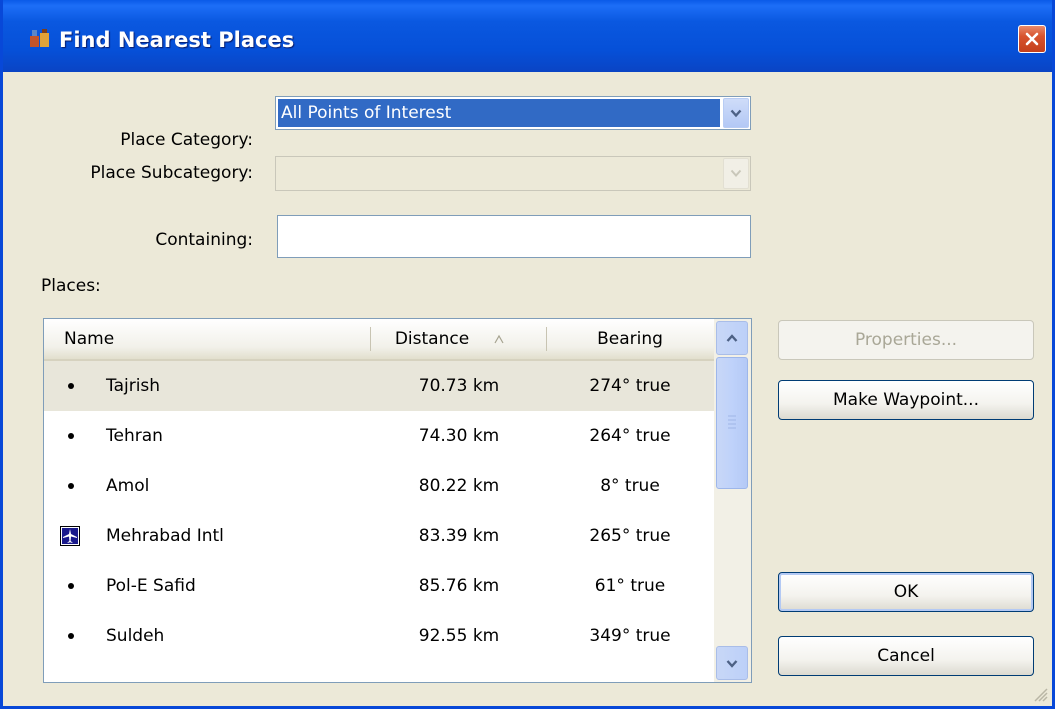 The image size is (1055, 709). Describe the element at coordinates (71, 536) in the screenshot. I see `airport-icon` at that location.